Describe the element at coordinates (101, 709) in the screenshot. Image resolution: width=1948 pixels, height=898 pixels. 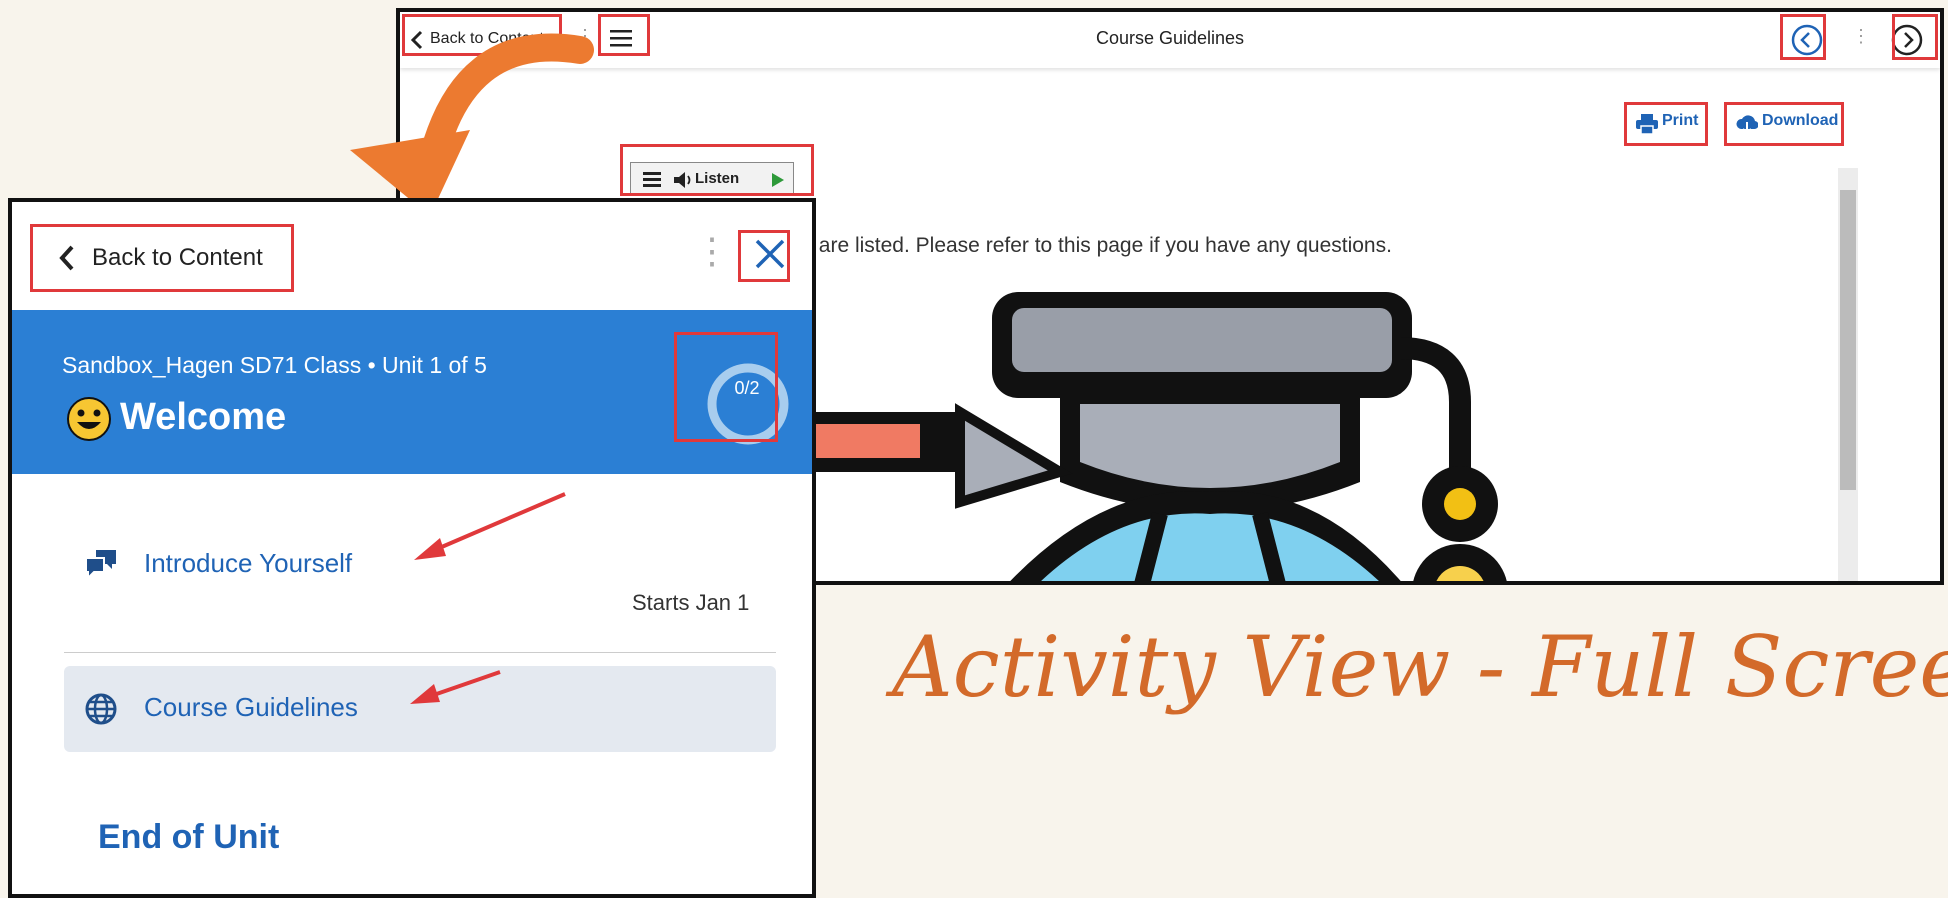
I see `globe-icon` at that location.